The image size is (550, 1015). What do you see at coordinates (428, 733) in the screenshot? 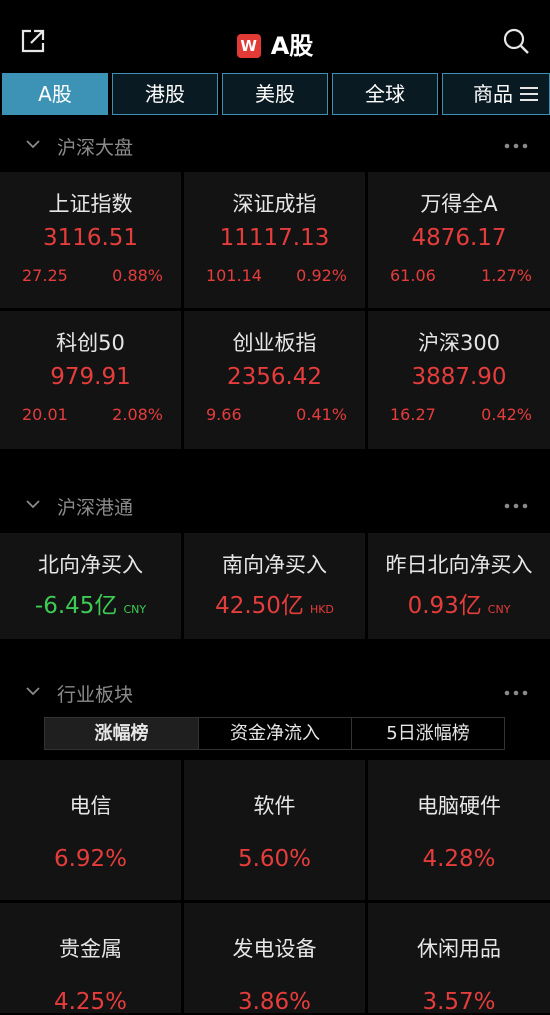
I see `tab-5day-gainers: 5日涨幅榜` at bounding box center [428, 733].